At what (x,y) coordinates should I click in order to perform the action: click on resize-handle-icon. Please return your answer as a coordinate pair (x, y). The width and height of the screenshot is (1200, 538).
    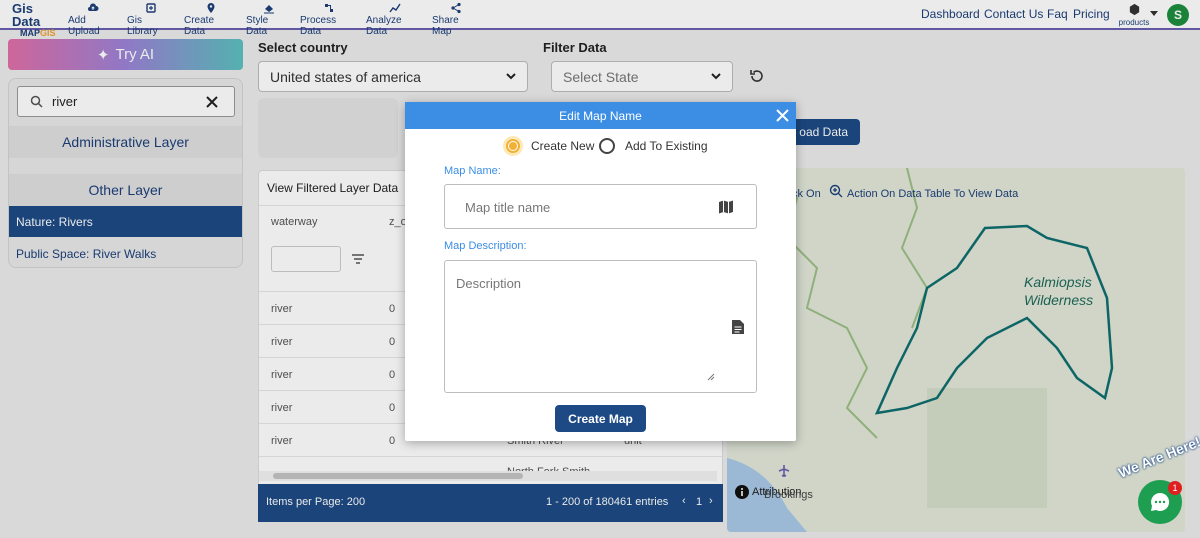
    Looking at the image, I should click on (711, 377).